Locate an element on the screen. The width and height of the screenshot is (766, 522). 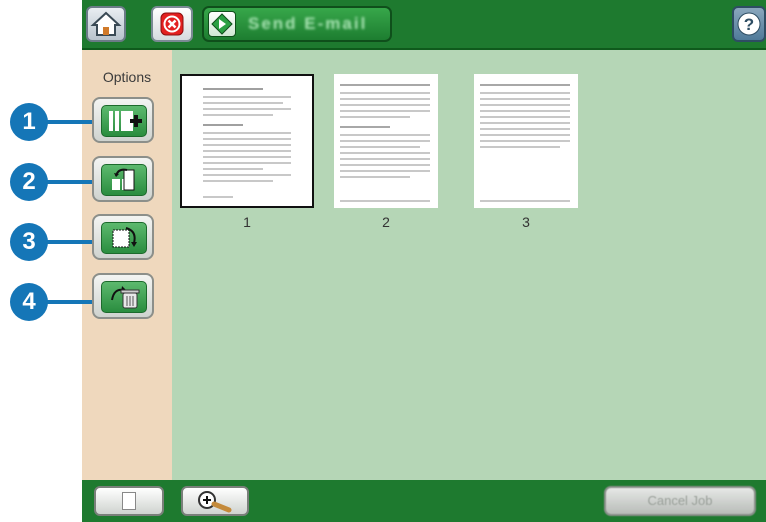
send-email-label: Send E-mail is located at coordinates (308, 23).